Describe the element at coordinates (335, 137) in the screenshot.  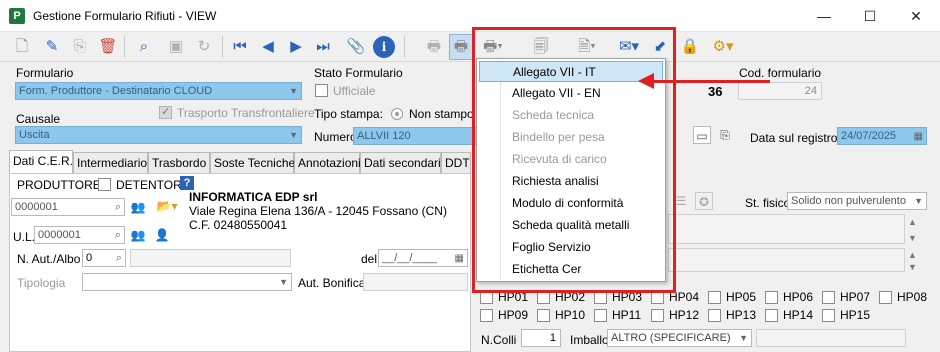
I see `numero-label: Numero` at that location.